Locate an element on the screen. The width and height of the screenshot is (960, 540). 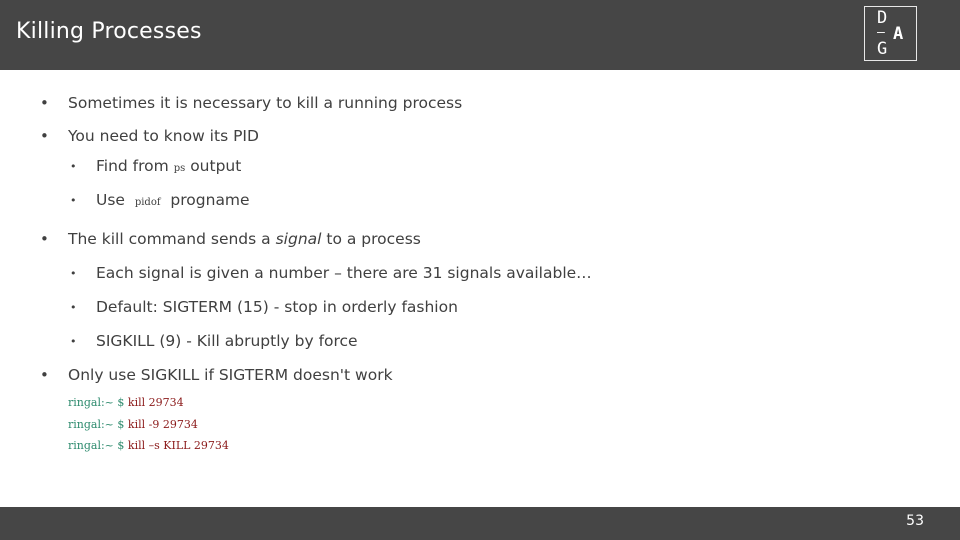
bullet-text: SIGKILL (9) - Kill abruptly by force is located at coordinates (227, 341).